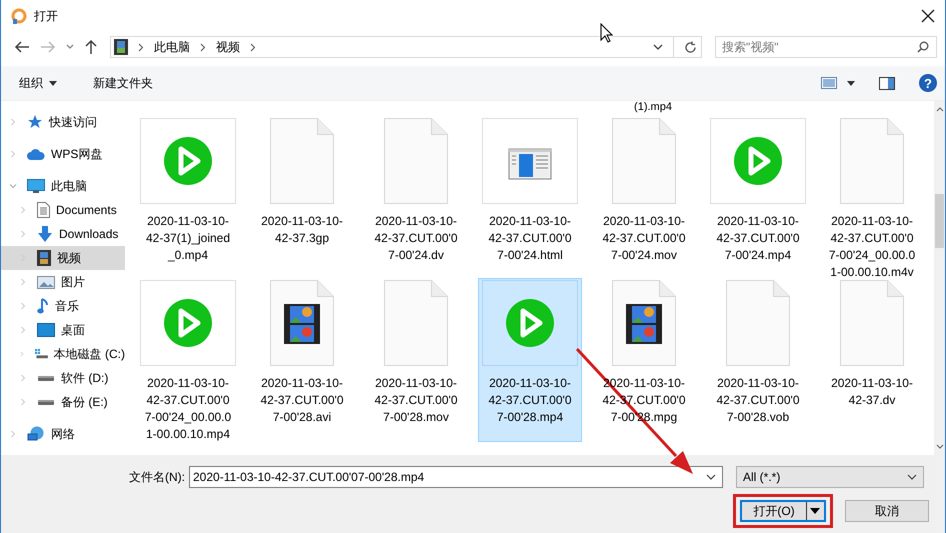 The image size is (946, 533). What do you see at coordinates (872, 392) in the screenshot?
I see `file-name: 2020-11-03-10- 42-37.dv` at bounding box center [872, 392].